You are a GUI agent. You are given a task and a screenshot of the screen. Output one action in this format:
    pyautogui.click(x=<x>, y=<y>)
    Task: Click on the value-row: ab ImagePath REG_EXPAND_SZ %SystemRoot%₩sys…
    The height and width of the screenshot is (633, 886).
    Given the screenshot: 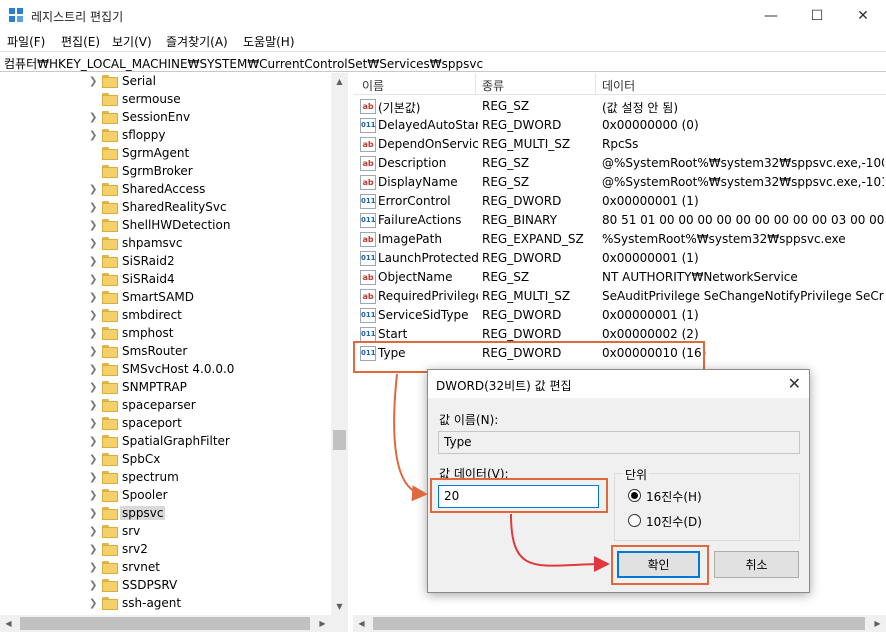 What is the action you would take?
    pyautogui.click(x=619, y=239)
    